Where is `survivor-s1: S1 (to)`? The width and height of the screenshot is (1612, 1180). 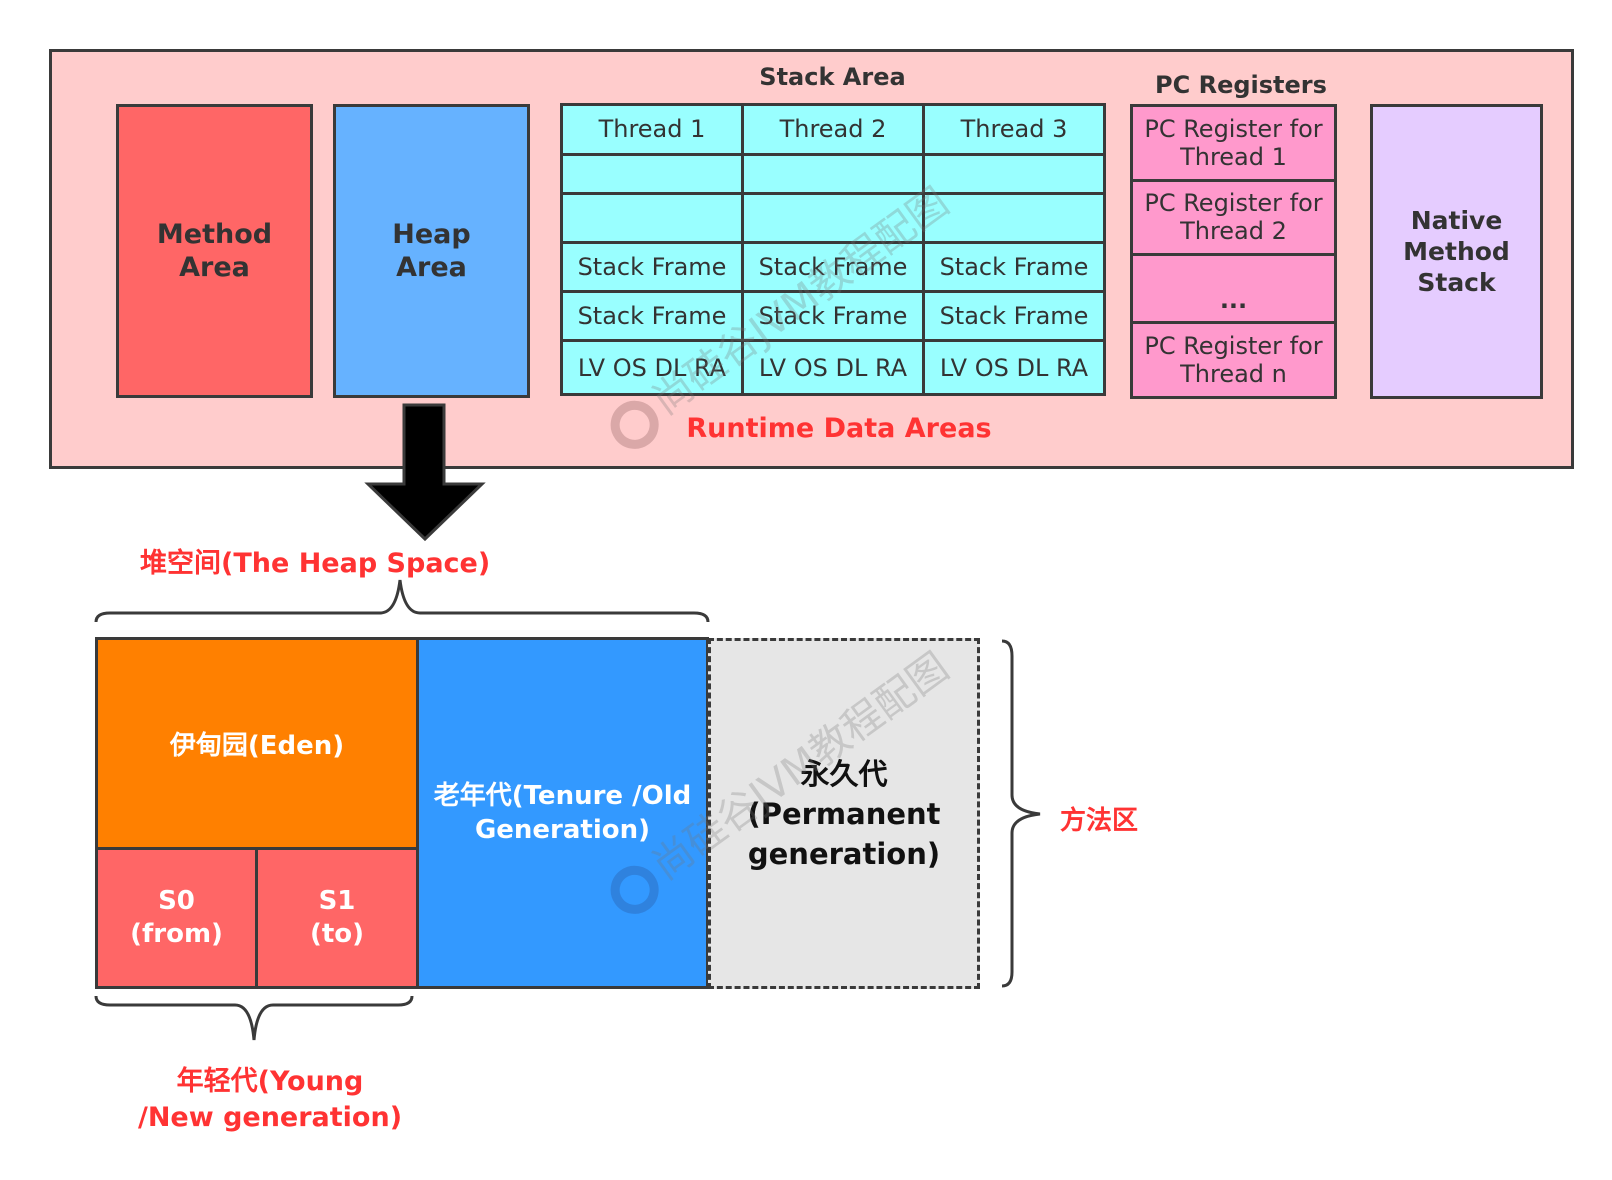
survivor-s1: S1 (to) is located at coordinates (337, 918).